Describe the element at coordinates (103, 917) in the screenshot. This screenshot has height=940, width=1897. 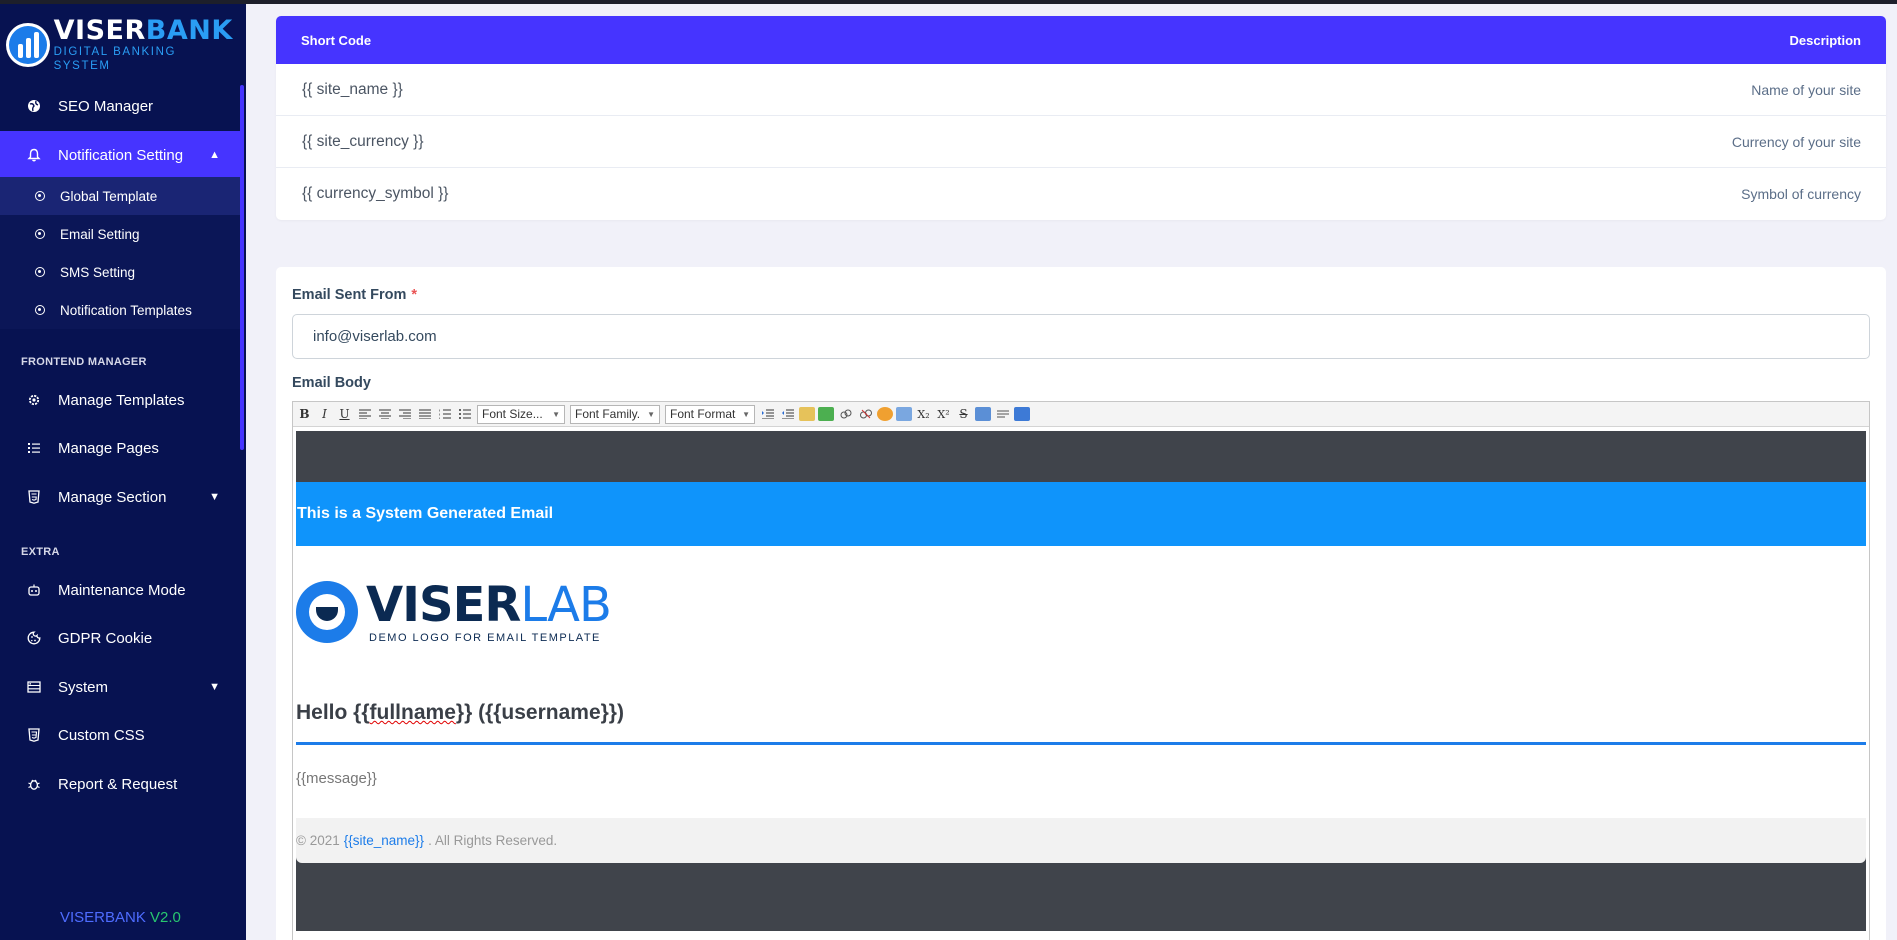
I see `version-name: VISERBANK` at that location.